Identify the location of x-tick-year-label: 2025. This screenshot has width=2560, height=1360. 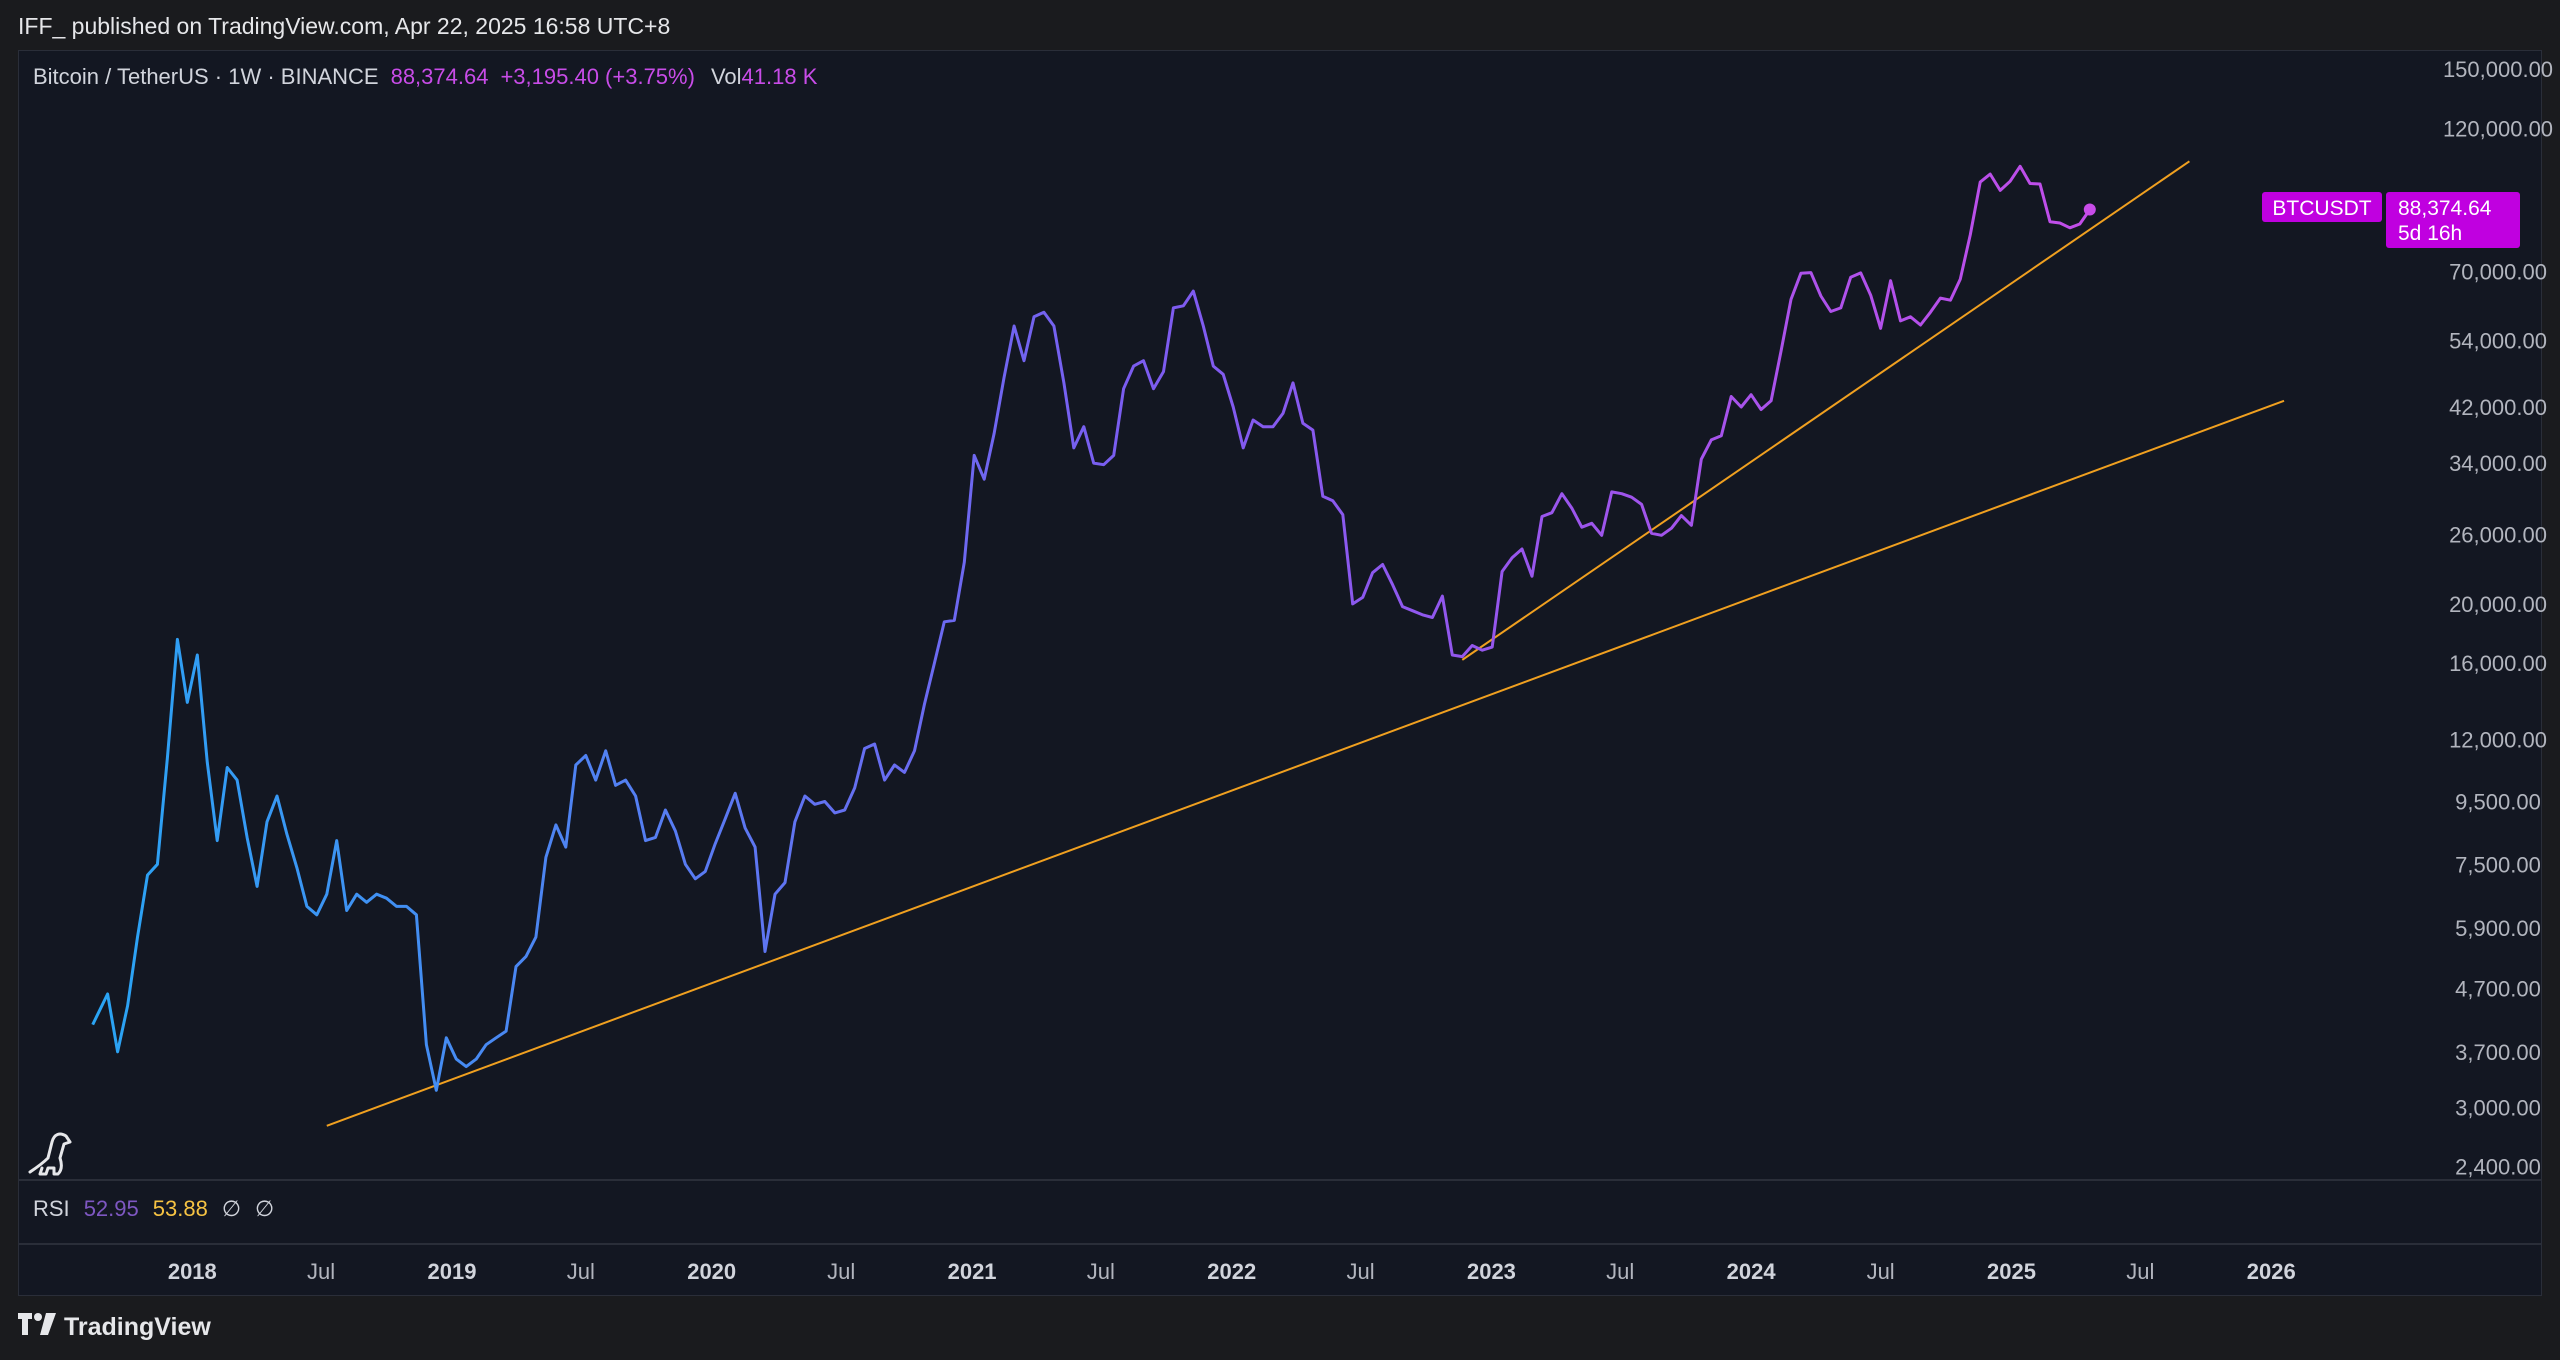
(2011, 1271).